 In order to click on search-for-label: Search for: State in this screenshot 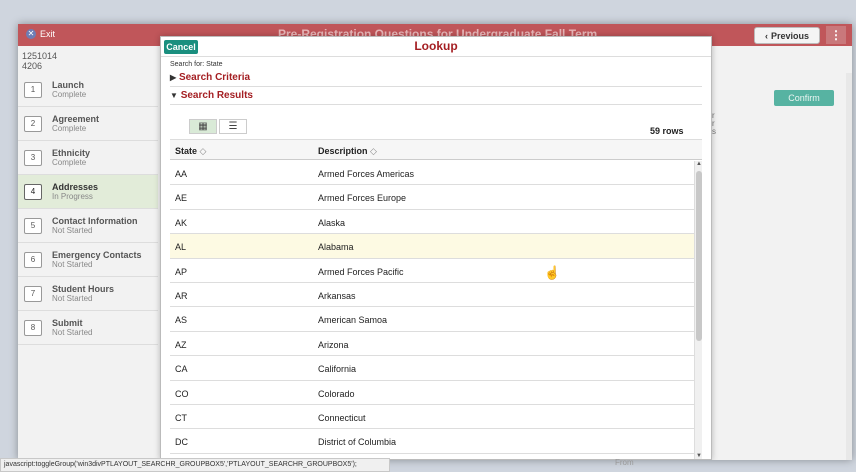, I will do `click(196, 64)`.